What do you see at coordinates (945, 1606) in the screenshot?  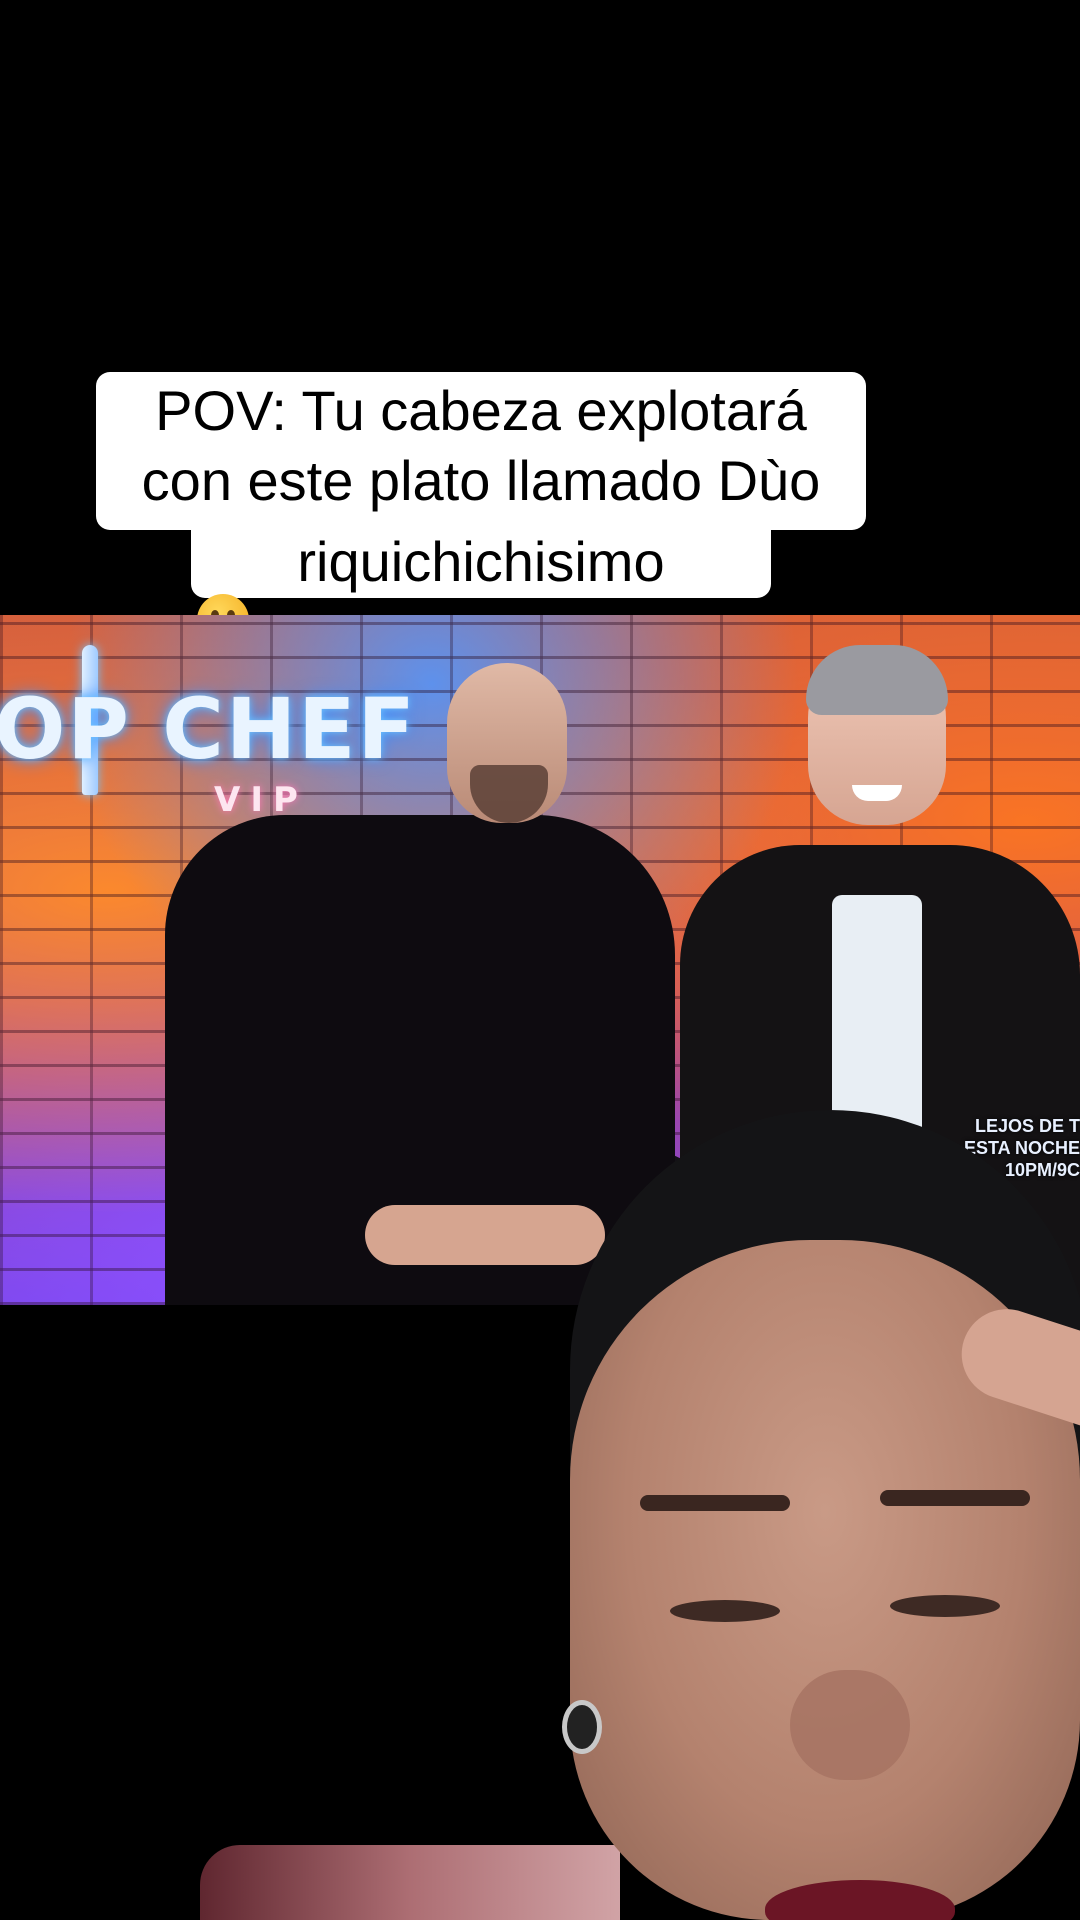 I see `creator-right-eye` at bounding box center [945, 1606].